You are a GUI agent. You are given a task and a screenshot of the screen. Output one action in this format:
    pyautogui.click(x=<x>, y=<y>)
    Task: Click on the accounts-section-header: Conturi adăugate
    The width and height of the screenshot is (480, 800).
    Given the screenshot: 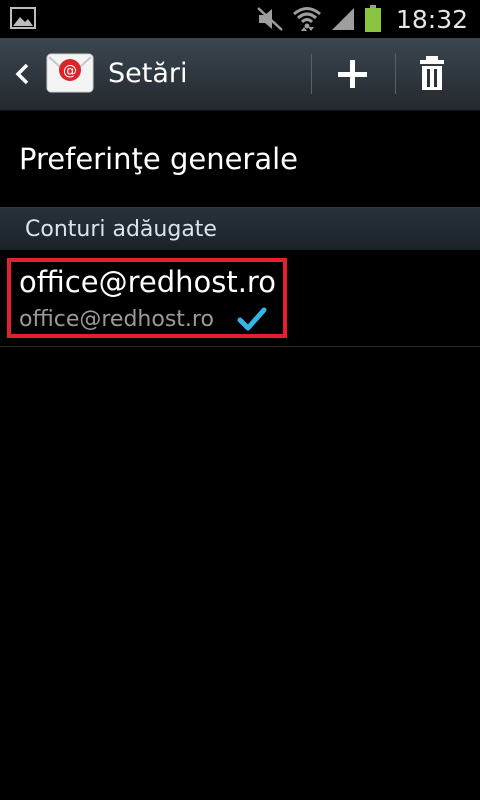 What is the action you would take?
    pyautogui.click(x=240, y=228)
    